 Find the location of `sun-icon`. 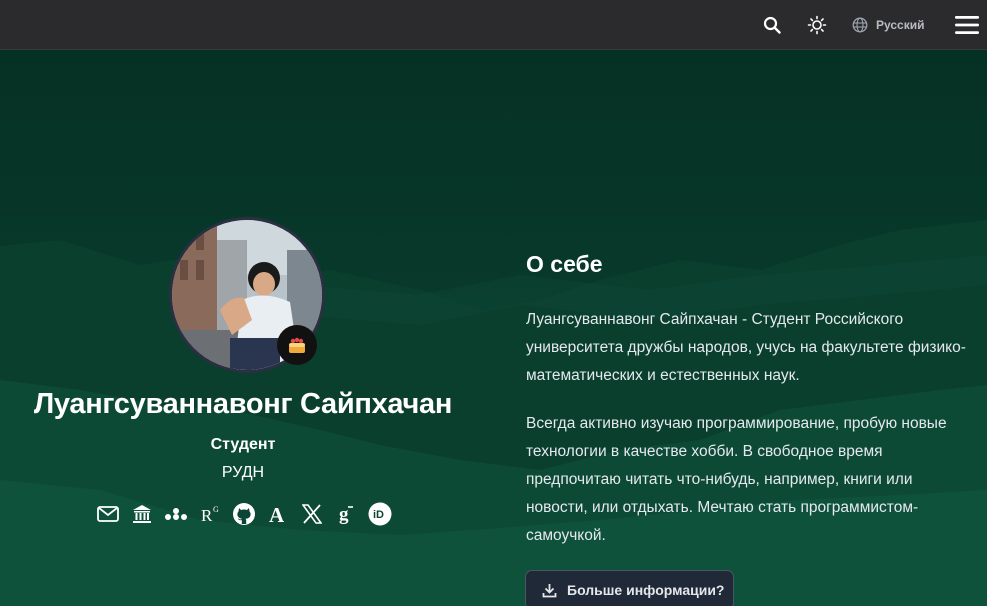

sun-icon is located at coordinates (817, 24).